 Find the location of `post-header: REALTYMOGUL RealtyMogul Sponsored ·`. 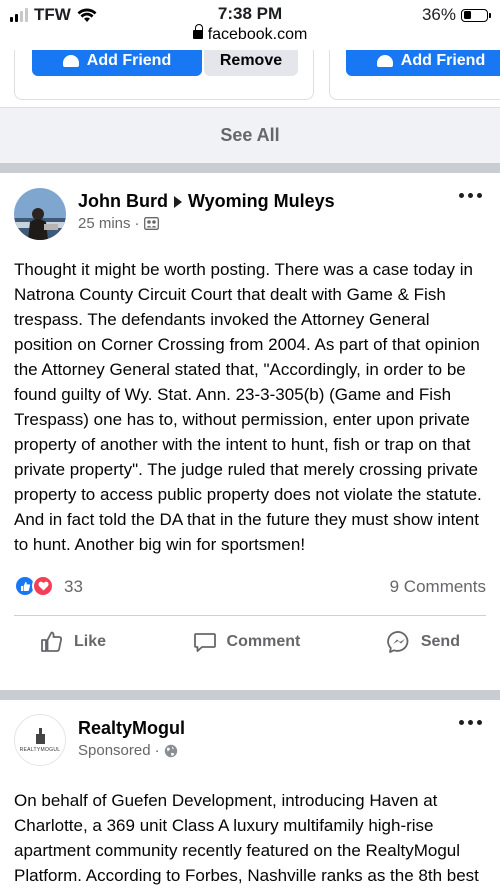

post-header: REALTYMOGUL RealtyMogul Sponsored · is located at coordinates (250, 735).